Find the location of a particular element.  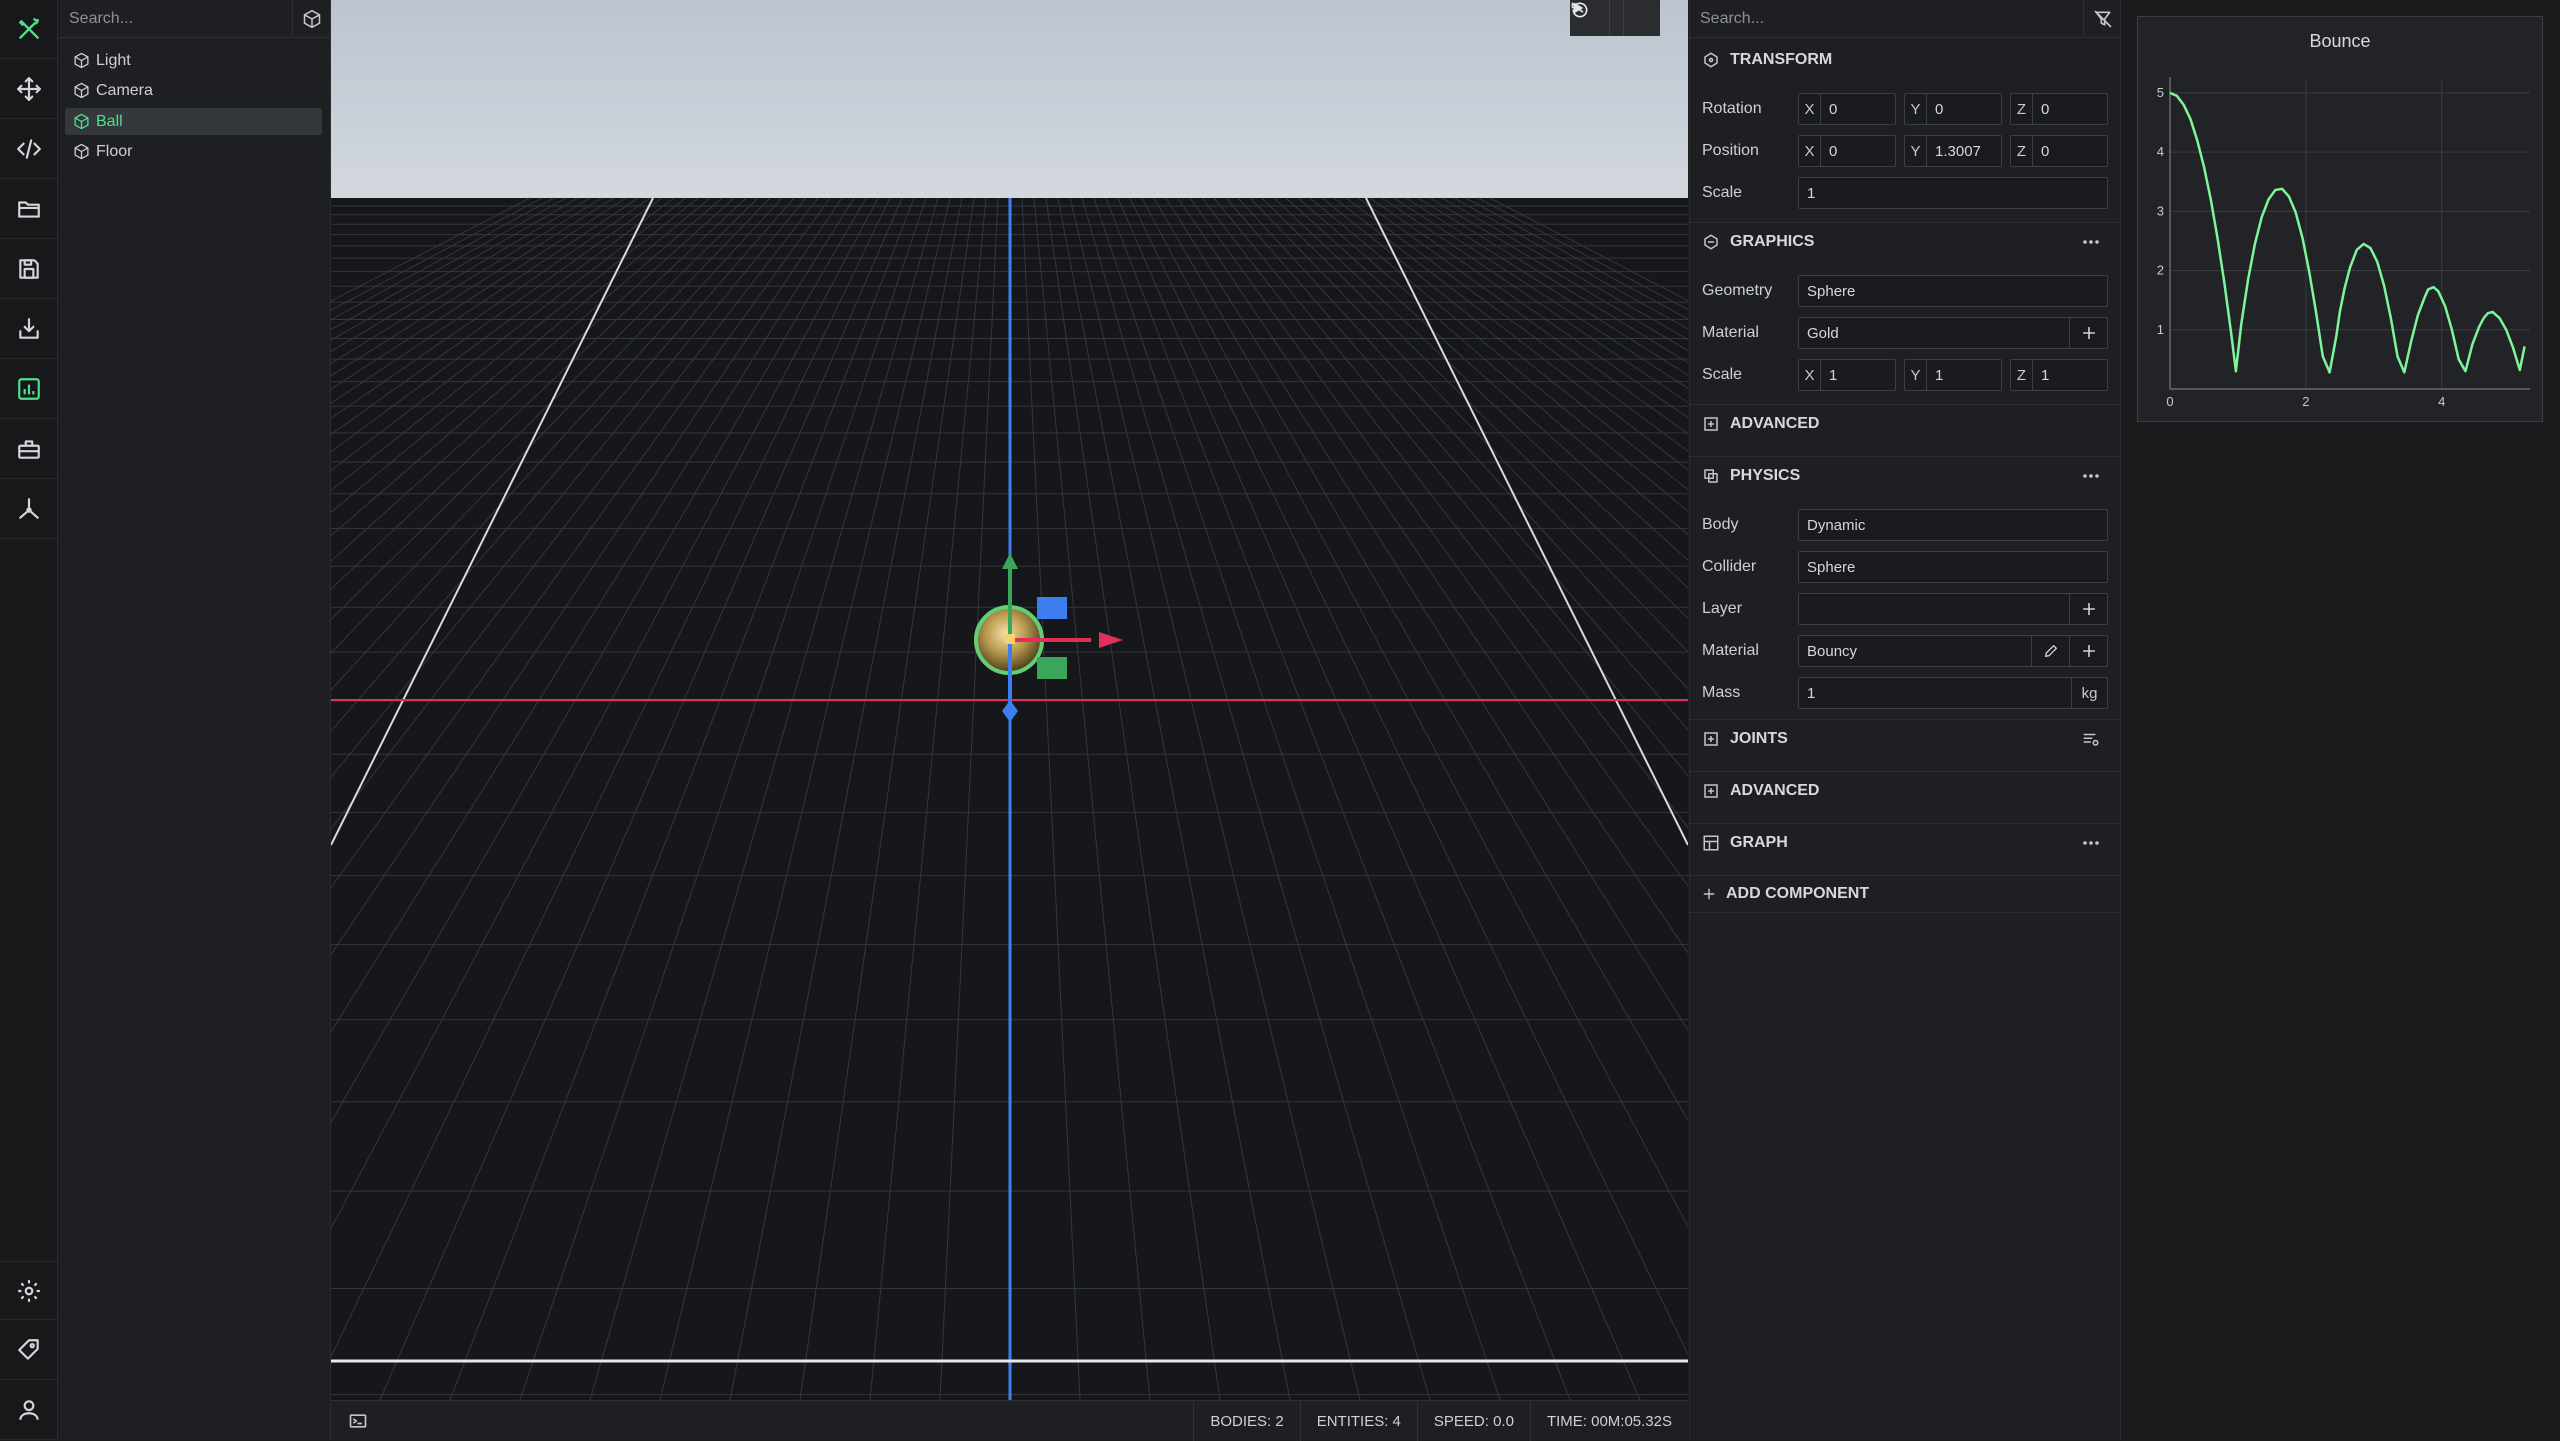

graphics-material-select: Gold is located at coordinates (1953, 333).